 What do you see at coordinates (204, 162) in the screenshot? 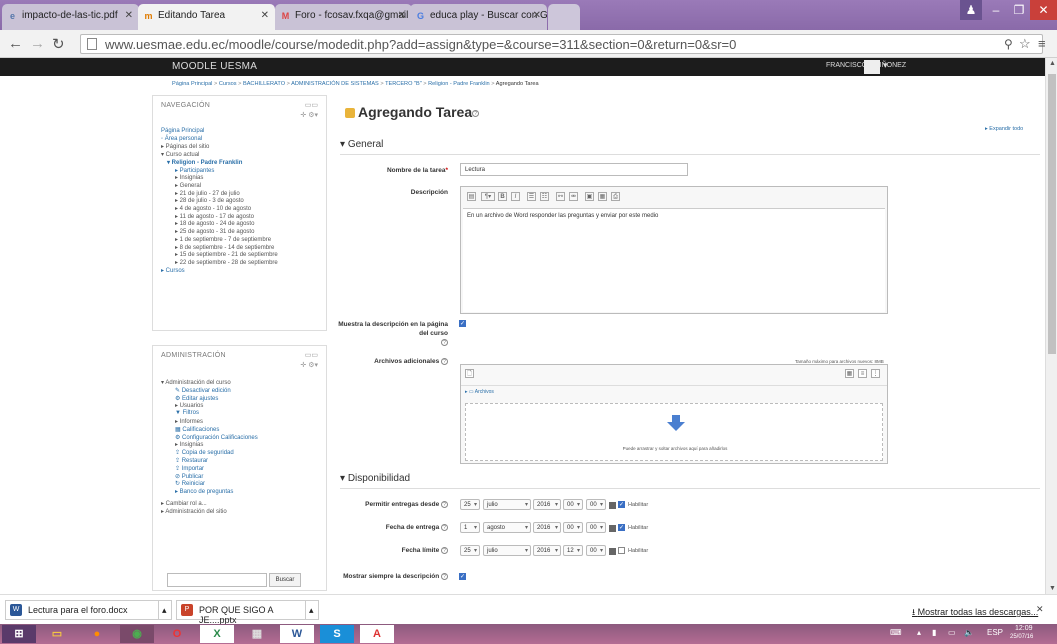
I see `nav-item: ▾ Religion - Padre Franklin` at bounding box center [204, 162].